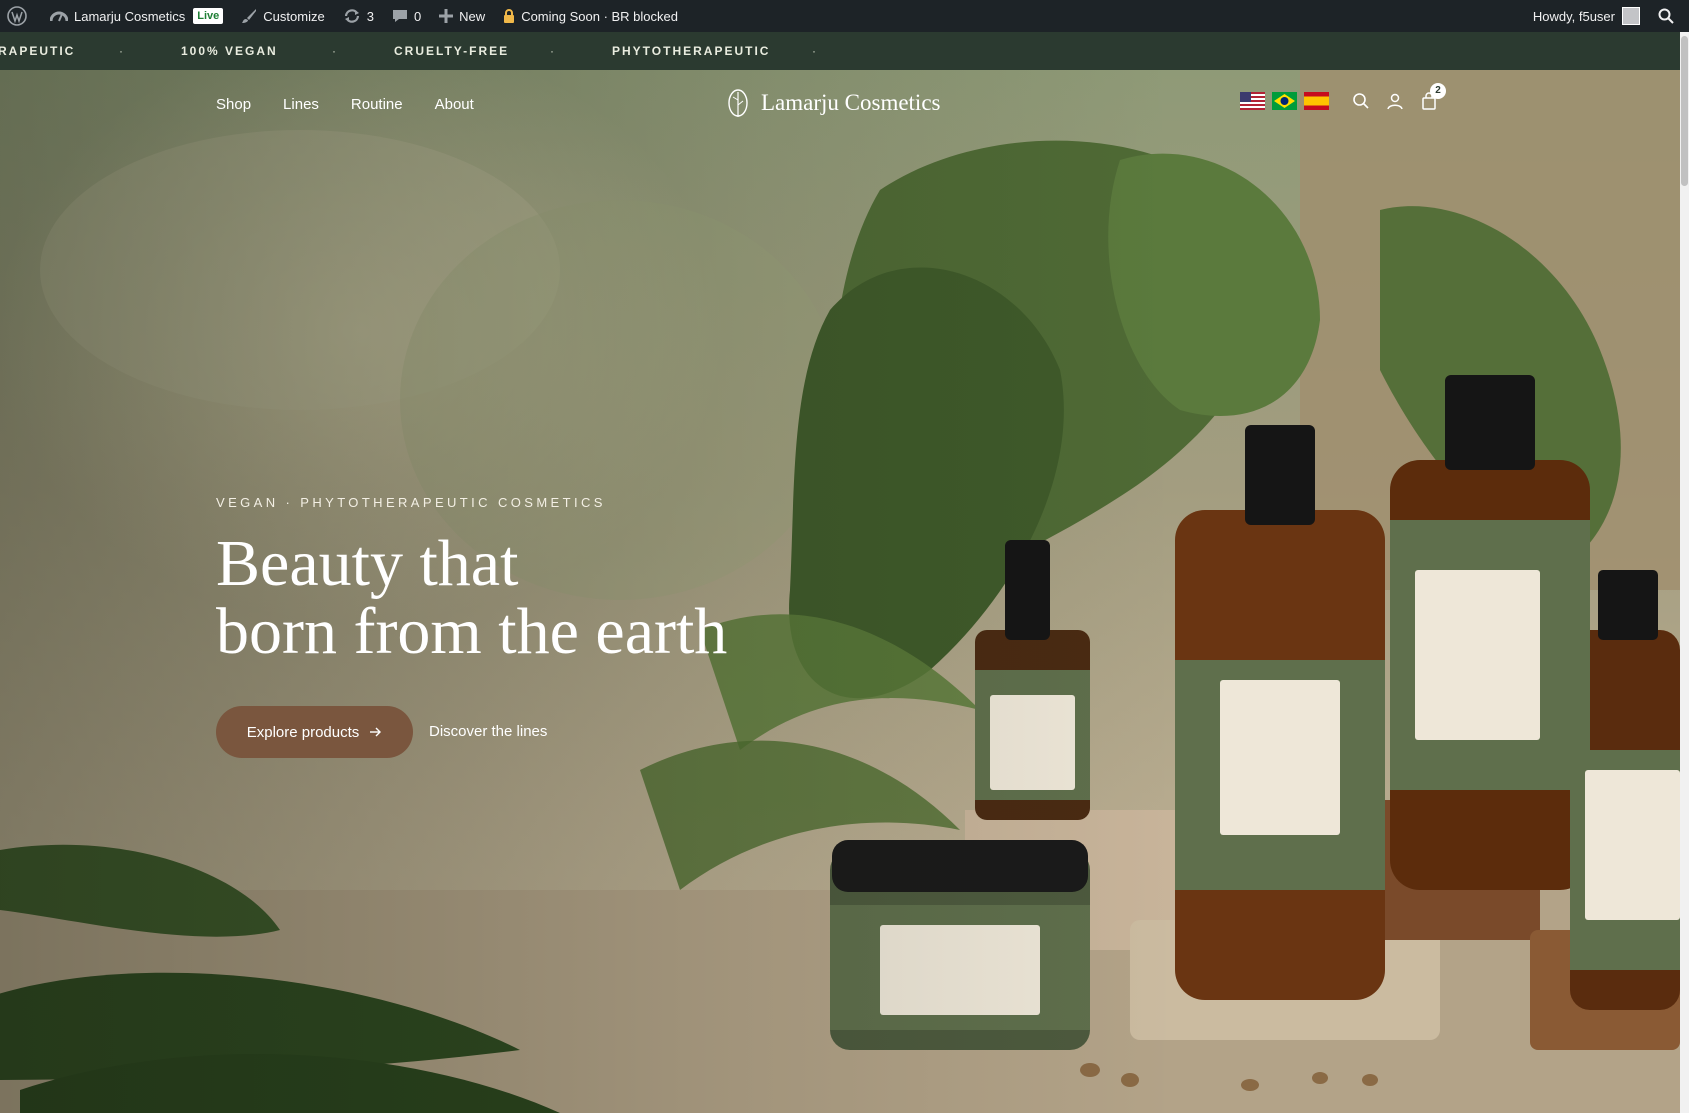 The image size is (1689, 1113). What do you see at coordinates (1284, 101) in the screenshot?
I see `br-flag` at bounding box center [1284, 101].